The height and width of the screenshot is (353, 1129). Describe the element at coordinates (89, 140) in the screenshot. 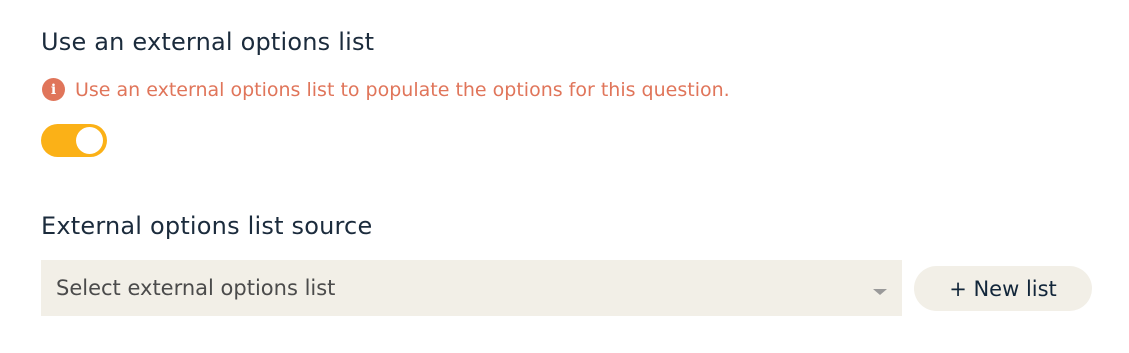

I see `toggle-knob` at that location.